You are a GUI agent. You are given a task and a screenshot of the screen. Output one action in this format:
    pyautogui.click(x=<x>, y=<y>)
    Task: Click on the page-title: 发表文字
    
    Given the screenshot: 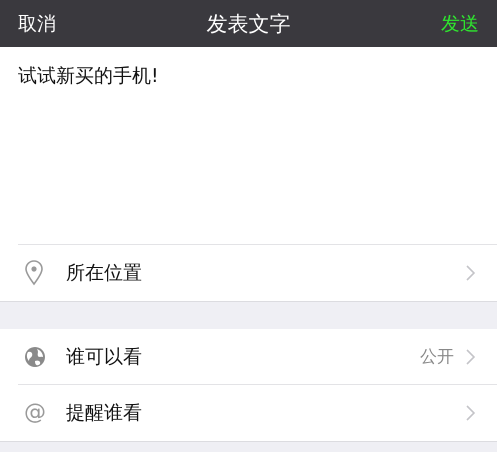 What is the action you would take?
    pyautogui.click(x=248, y=24)
    